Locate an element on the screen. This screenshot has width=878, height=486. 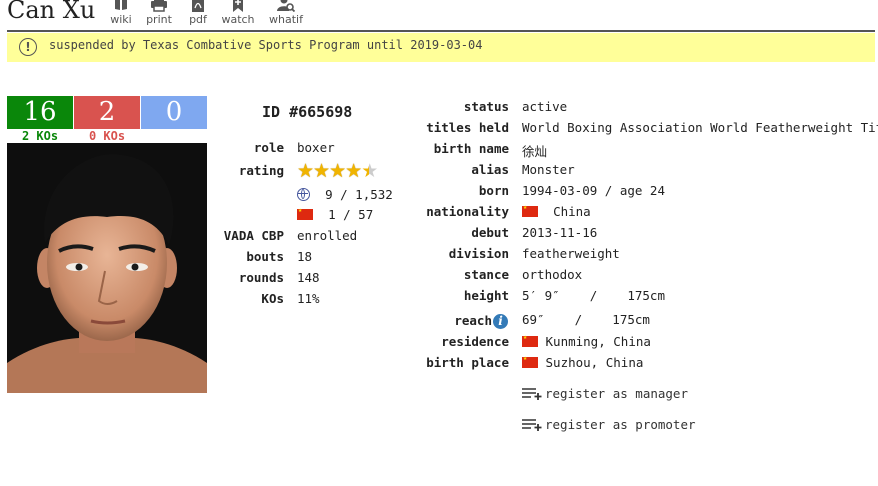
debut-value: 2013-11-16 is located at coordinates (560, 232).